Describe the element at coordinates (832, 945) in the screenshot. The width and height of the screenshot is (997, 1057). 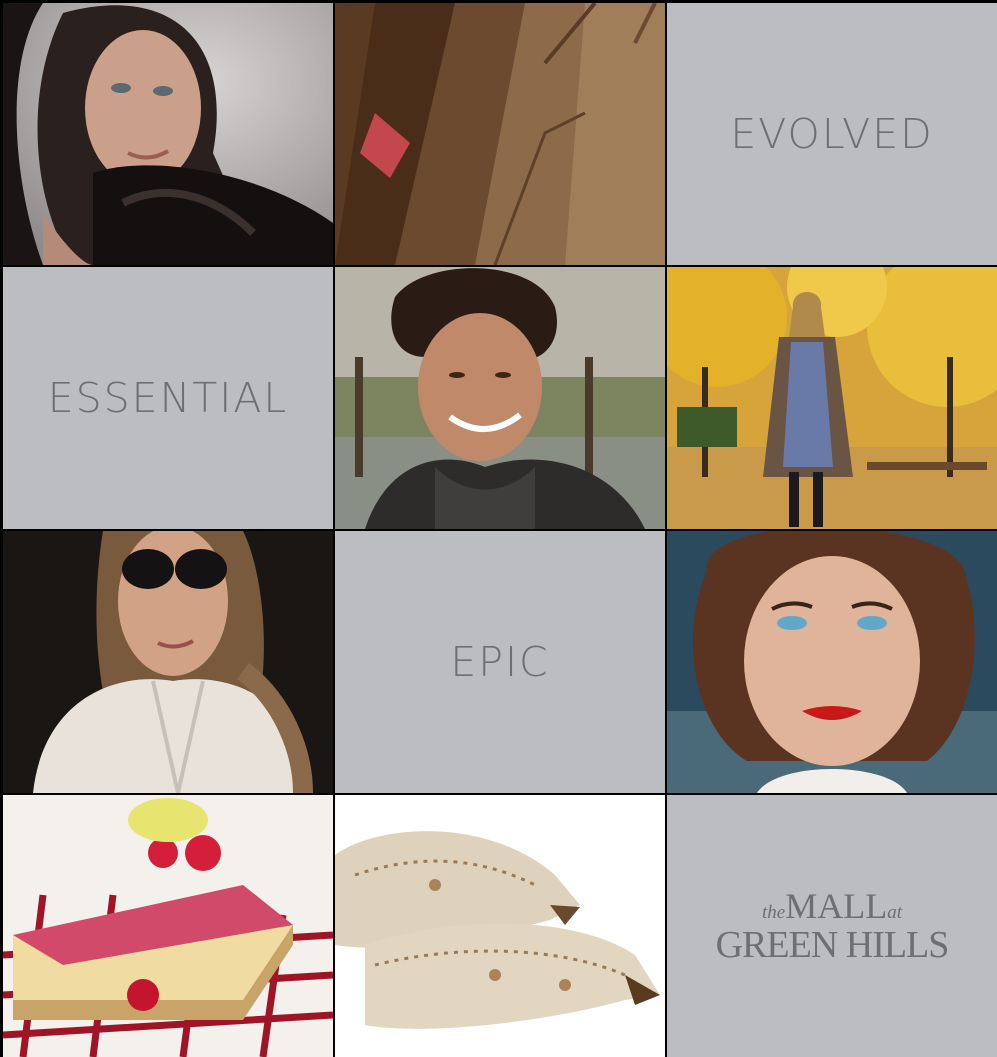
I see `logo-green-hills: GREEN HILLS` at that location.